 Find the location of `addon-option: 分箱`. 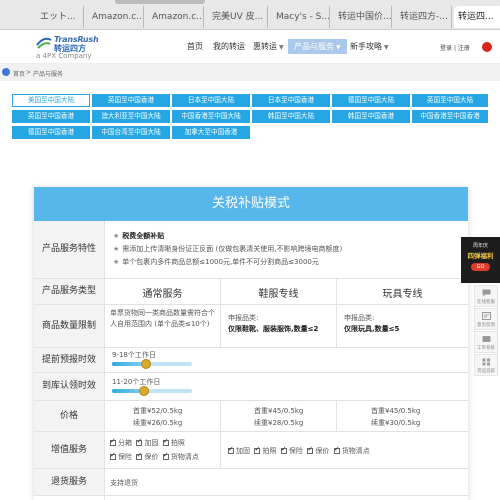

addon-option: 分箱 is located at coordinates (121, 442).